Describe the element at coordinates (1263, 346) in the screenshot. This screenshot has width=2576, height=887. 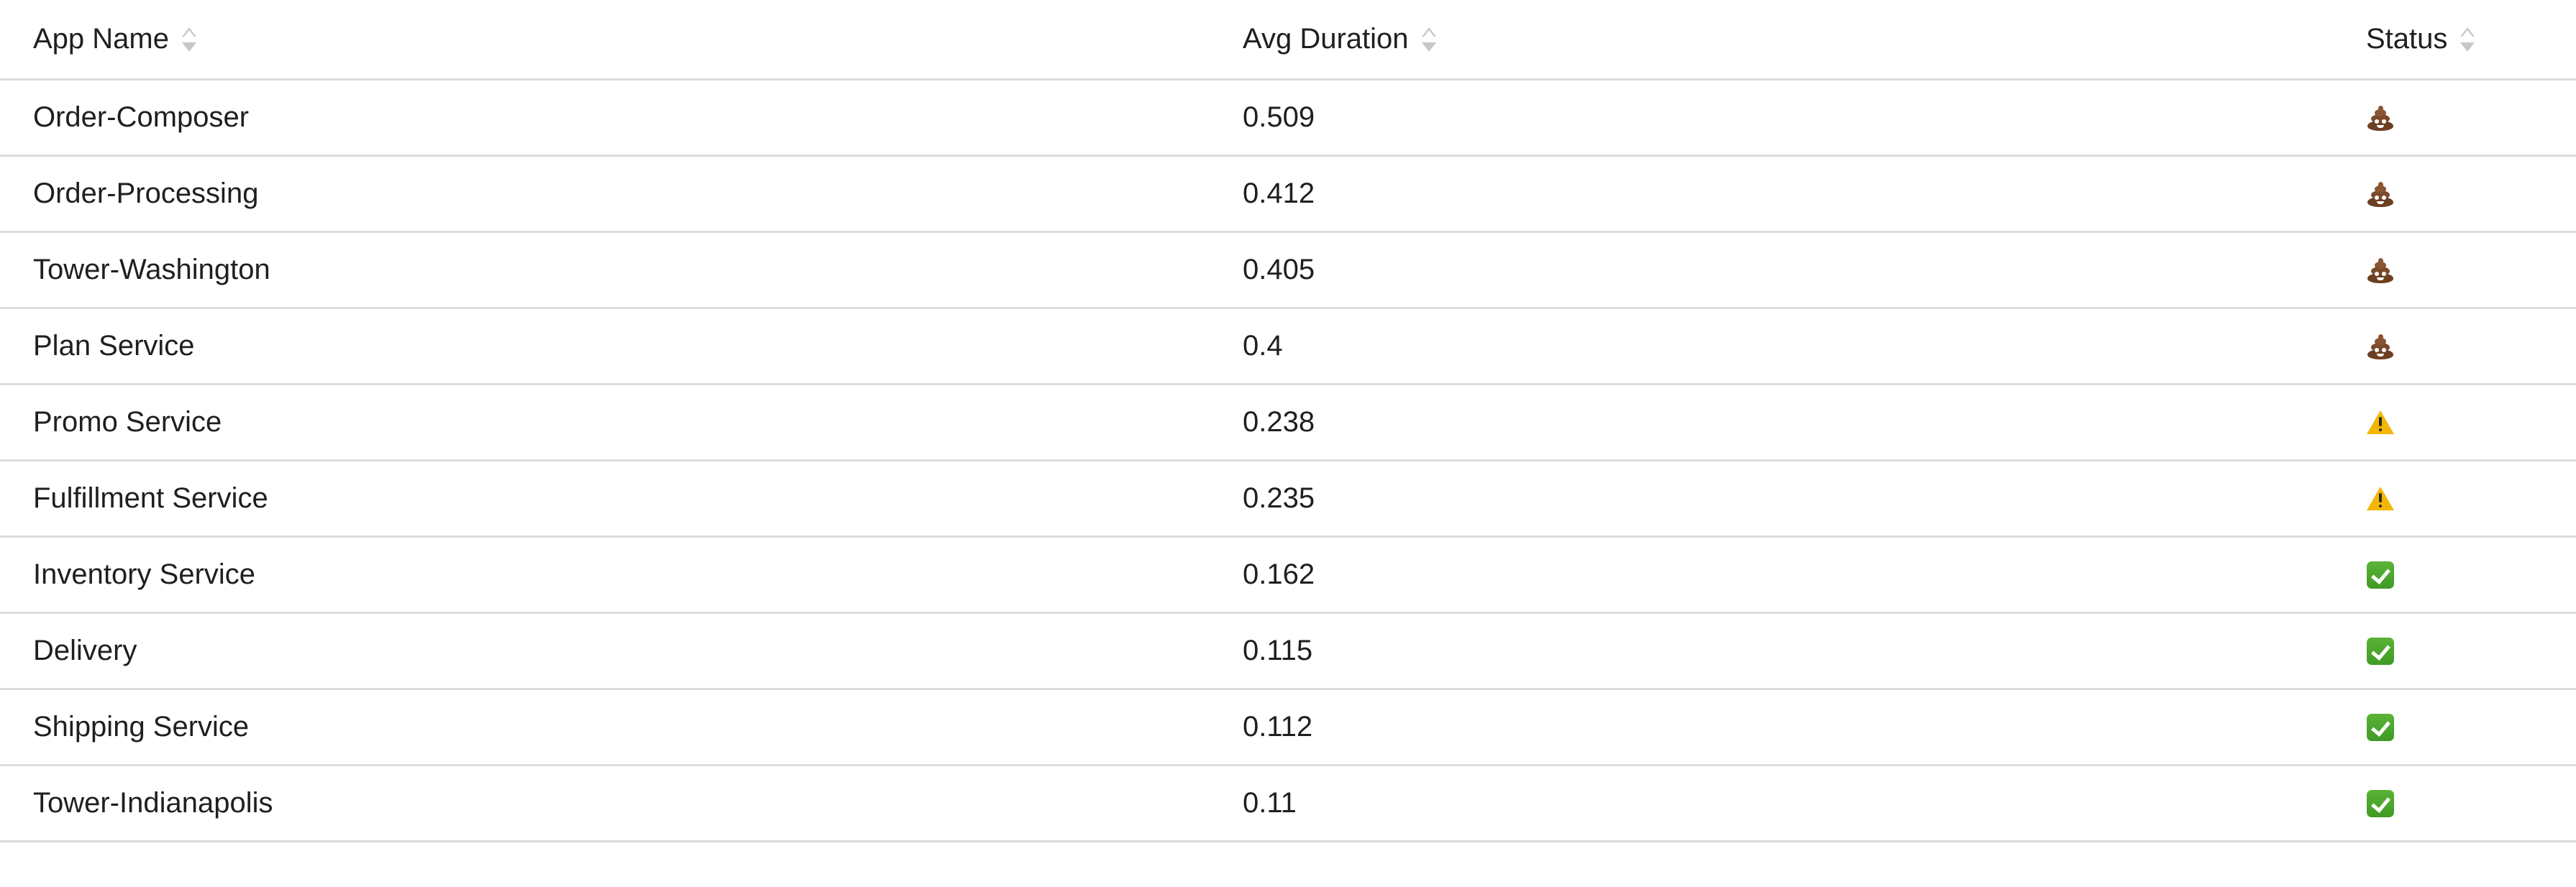
I see `avg-duration-cell: 0.4` at that location.